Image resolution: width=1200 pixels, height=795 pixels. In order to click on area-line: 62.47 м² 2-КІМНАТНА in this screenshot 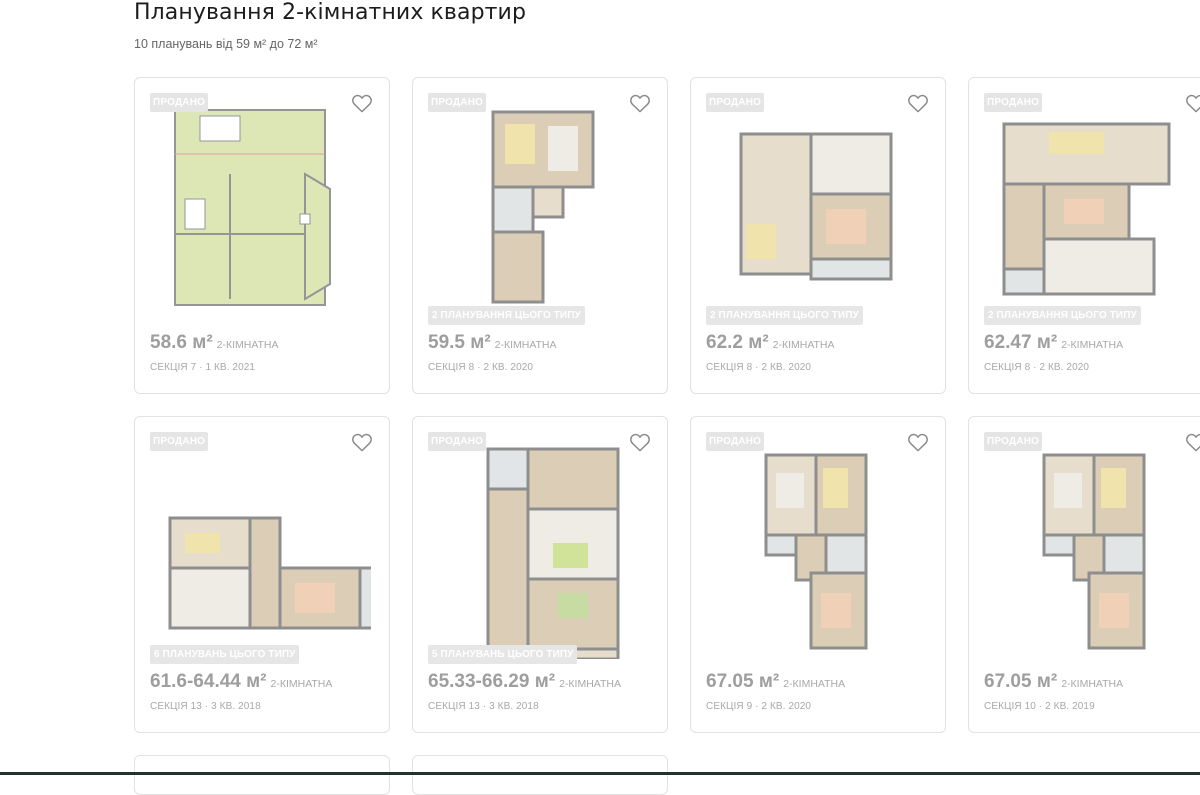, I will do `click(1053, 343)`.